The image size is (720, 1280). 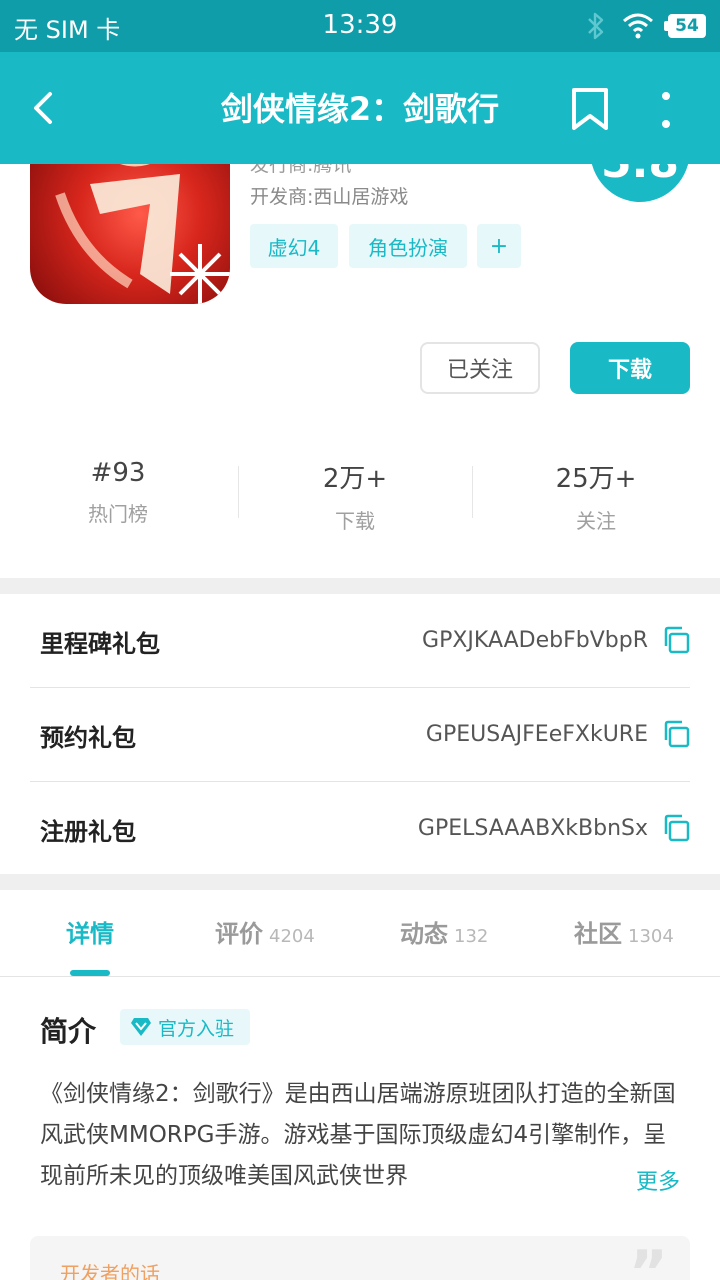 I want to click on gift-name: 注册礼包, so click(x=88, y=832).